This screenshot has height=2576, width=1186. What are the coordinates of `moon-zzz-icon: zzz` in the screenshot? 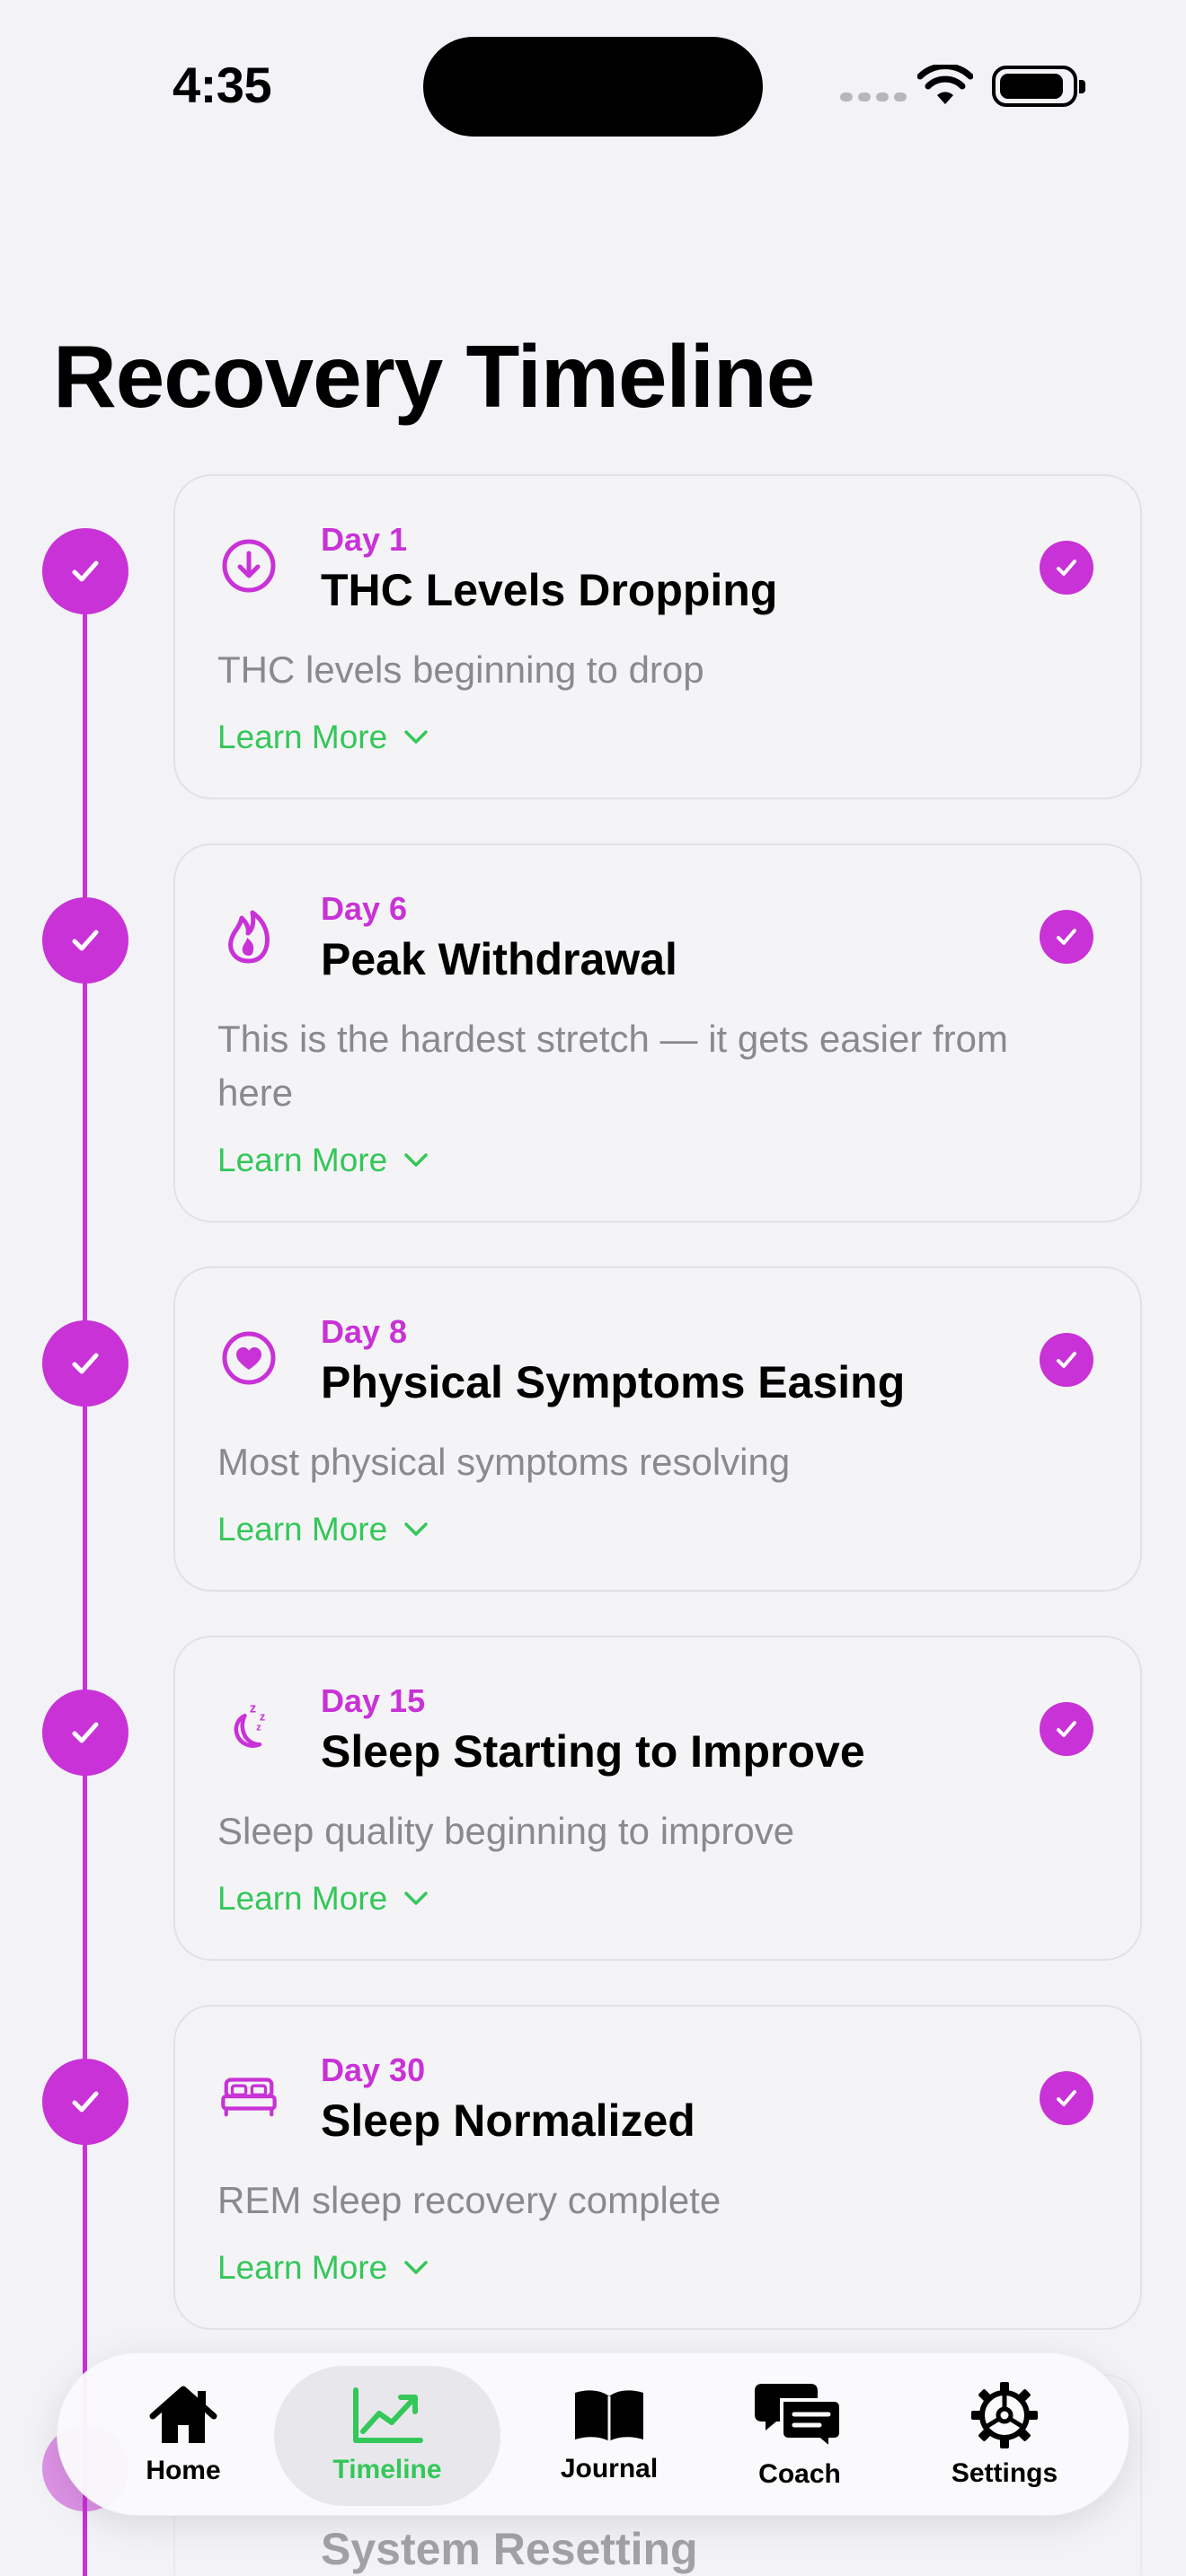 It's located at (249, 1727).